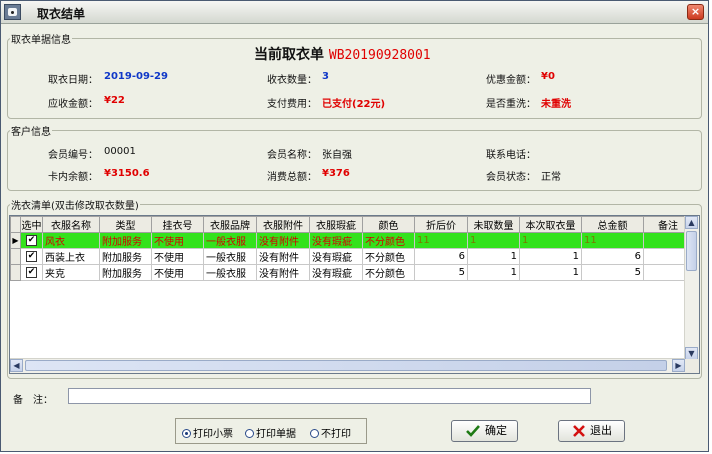 The image size is (712, 454). Describe the element at coordinates (550, 224) in the screenshot. I see `column-header: 本次取衣量` at that location.